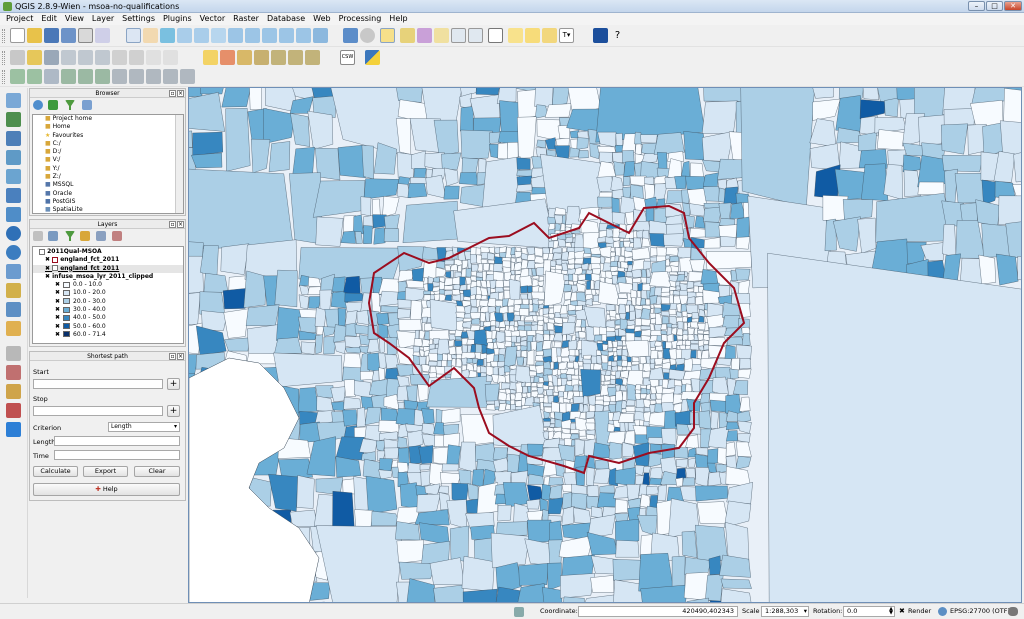 The image size is (1024, 619). What do you see at coordinates (980, 611) in the screenshot?
I see `crs-status: EPSG:27700 (OTF)` at bounding box center [980, 611].